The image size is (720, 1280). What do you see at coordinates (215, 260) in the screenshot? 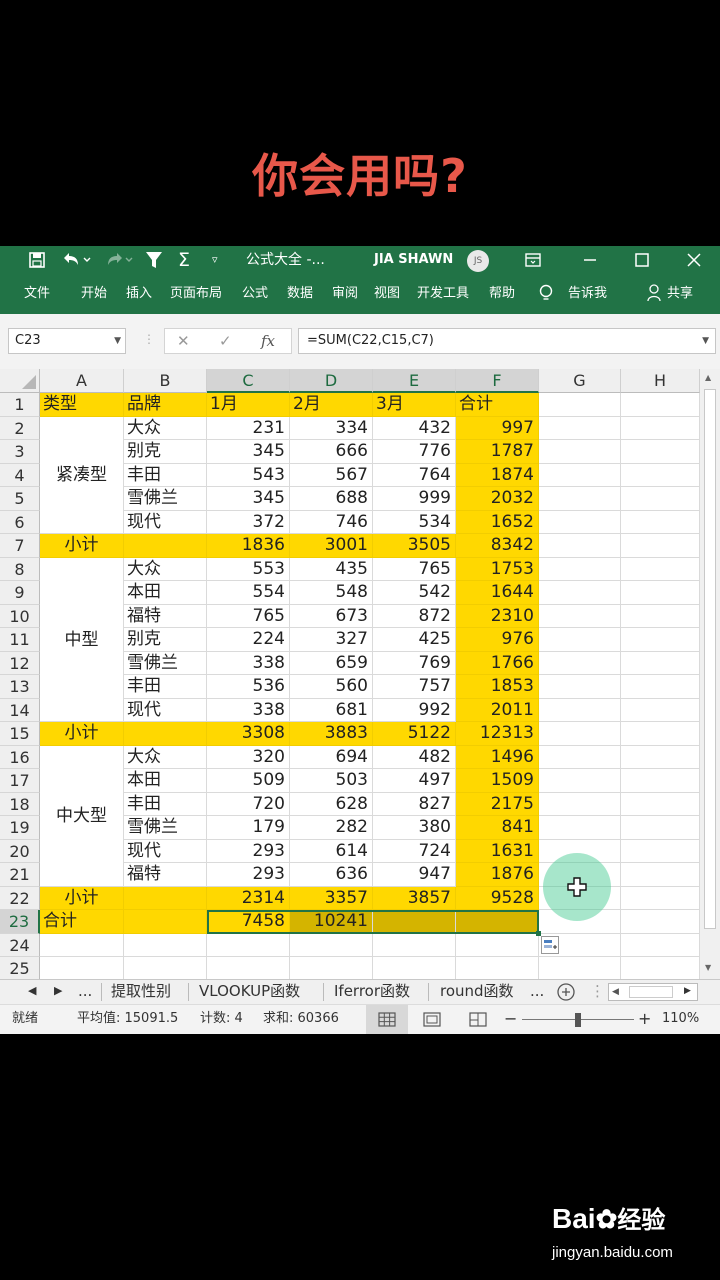
I see `customize-toolbar-icon: ▿` at bounding box center [215, 260].